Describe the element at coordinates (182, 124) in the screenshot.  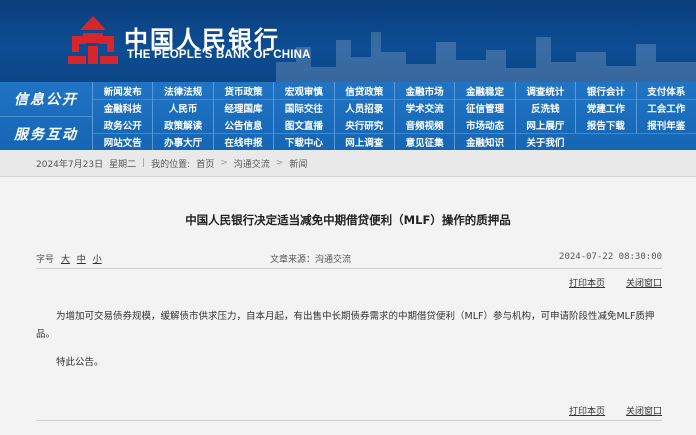
I see `nav-link: 政策解读` at that location.